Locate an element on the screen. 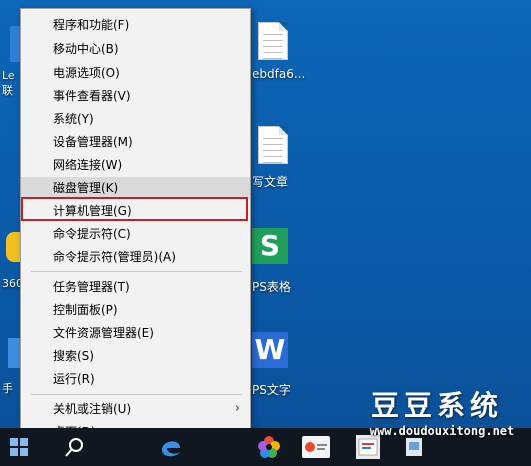  desktop-icon-label: 手 is located at coordinates (7, 388).